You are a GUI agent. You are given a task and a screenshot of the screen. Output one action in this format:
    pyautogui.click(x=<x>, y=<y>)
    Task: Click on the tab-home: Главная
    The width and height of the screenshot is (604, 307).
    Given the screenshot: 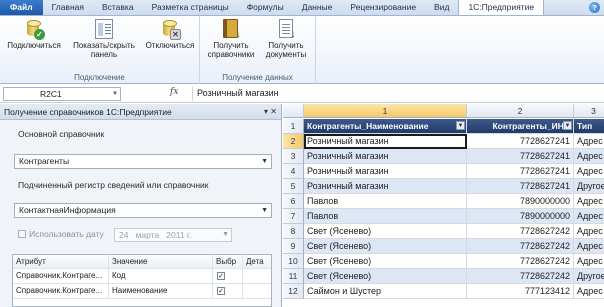 What is the action you would take?
    pyautogui.click(x=68, y=7)
    